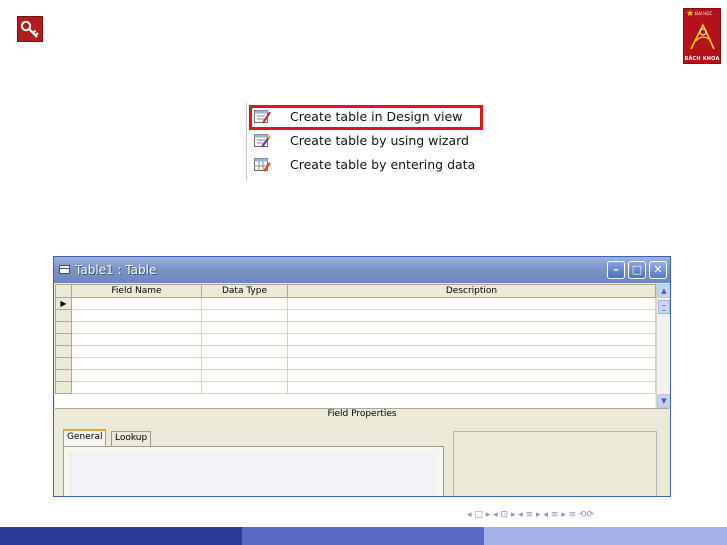 The image size is (727, 545). Describe the element at coordinates (262, 141) in the screenshot. I see `wizard-icon` at that location.